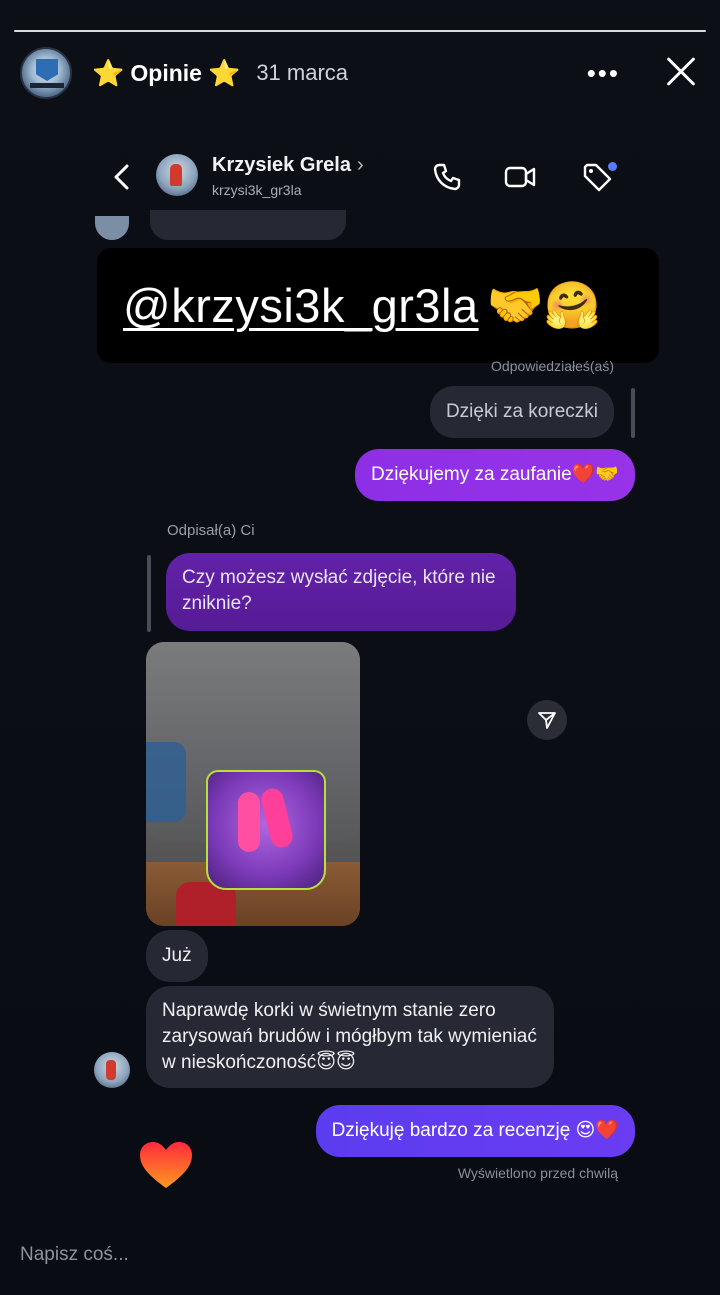 Image resolution: width=720 pixels, height=1295 pixels. I want to click on dm-contact-name: Krzysiek Grela ›, so click(288, 165).